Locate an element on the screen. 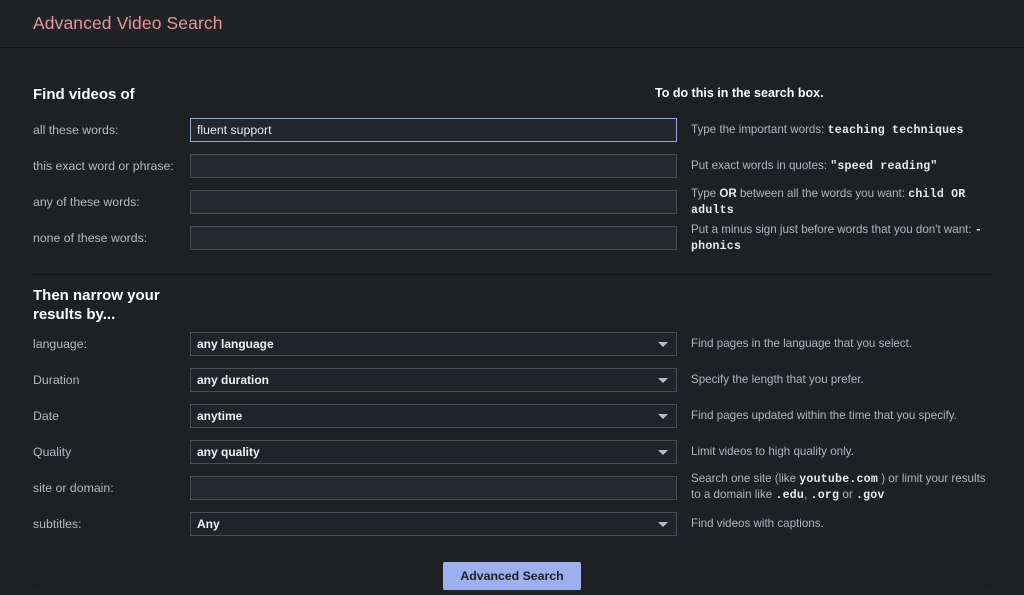  field-wrapper-exact-phrase is located at coordinates (433, 166).